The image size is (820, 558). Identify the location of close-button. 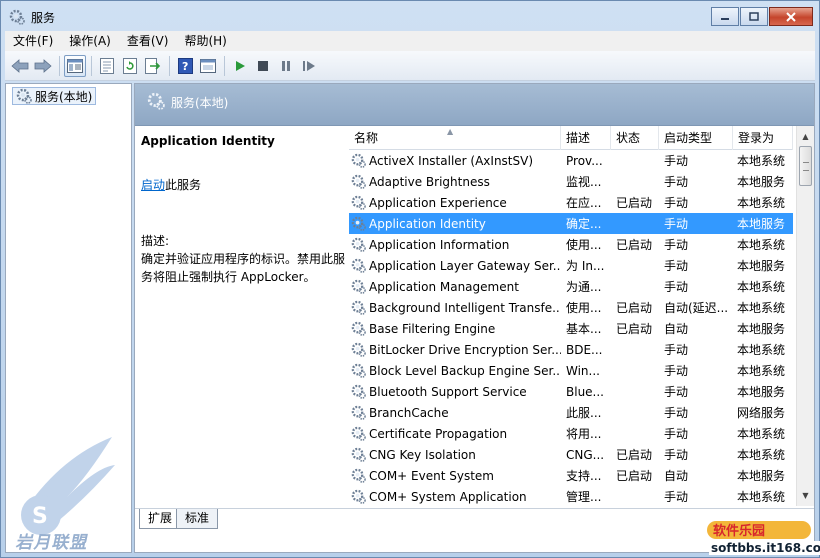
(791, 16).